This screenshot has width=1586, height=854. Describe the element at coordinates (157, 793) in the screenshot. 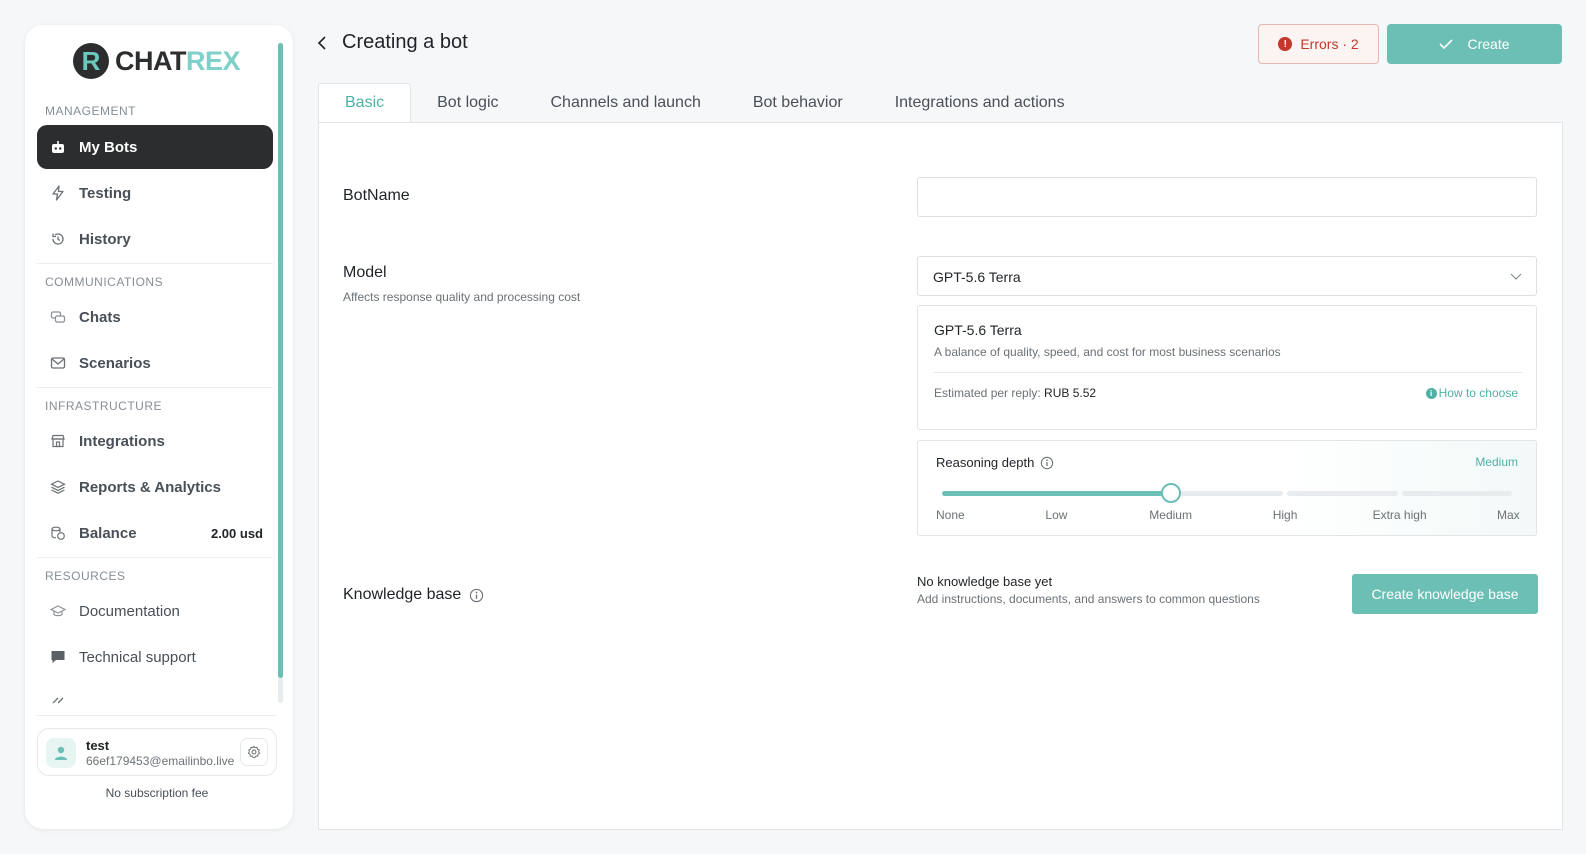

I see `subscription-status: No subscription fee` at that location.